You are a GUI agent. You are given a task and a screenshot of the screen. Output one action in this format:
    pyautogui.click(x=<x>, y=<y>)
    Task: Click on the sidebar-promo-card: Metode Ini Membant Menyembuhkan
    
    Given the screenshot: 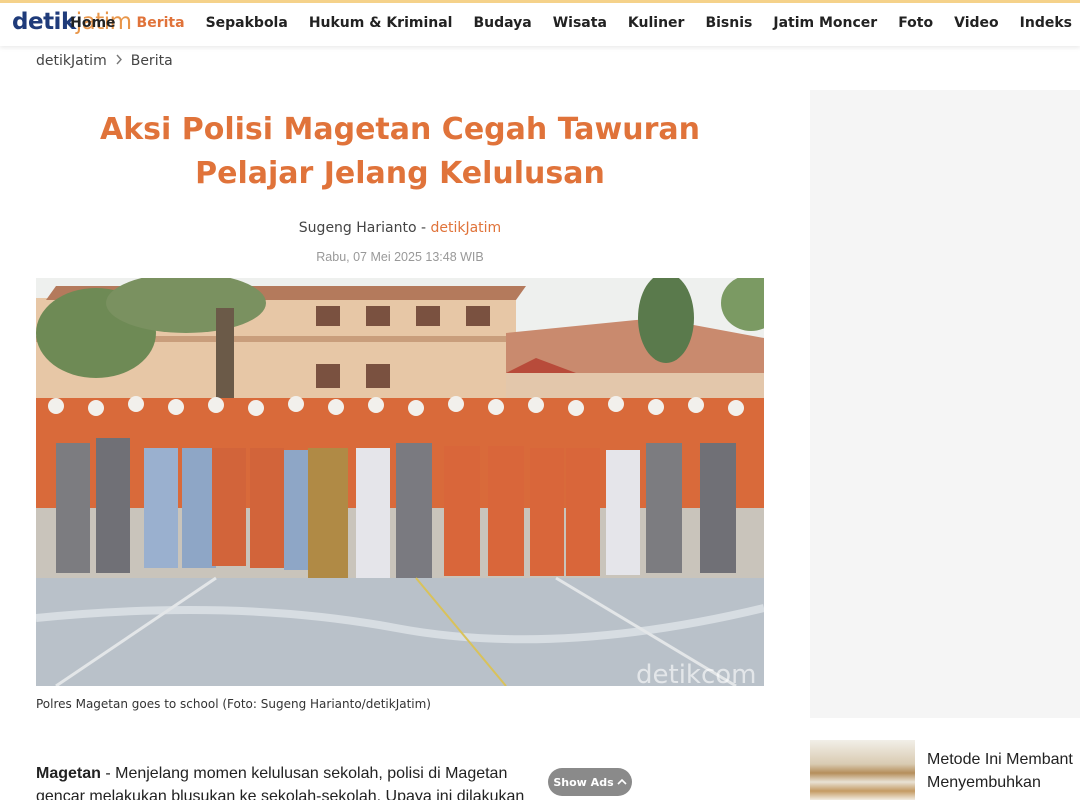 What is the action you would take?
    pyautogui.click(x=945, y=770)
    